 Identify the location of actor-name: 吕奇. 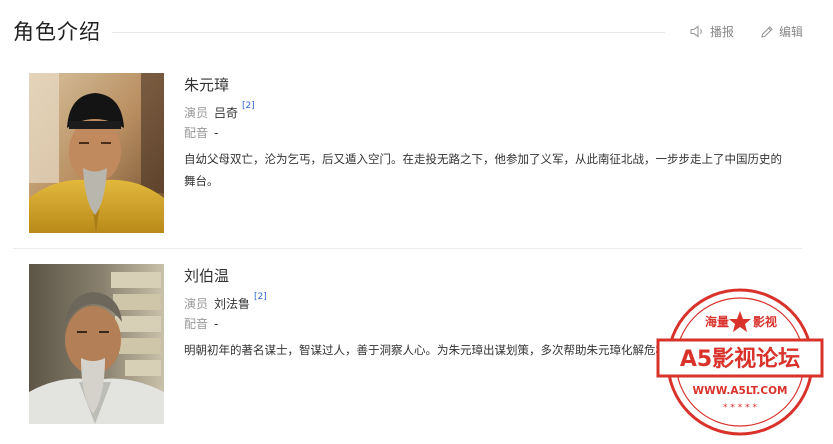
(226, 113).